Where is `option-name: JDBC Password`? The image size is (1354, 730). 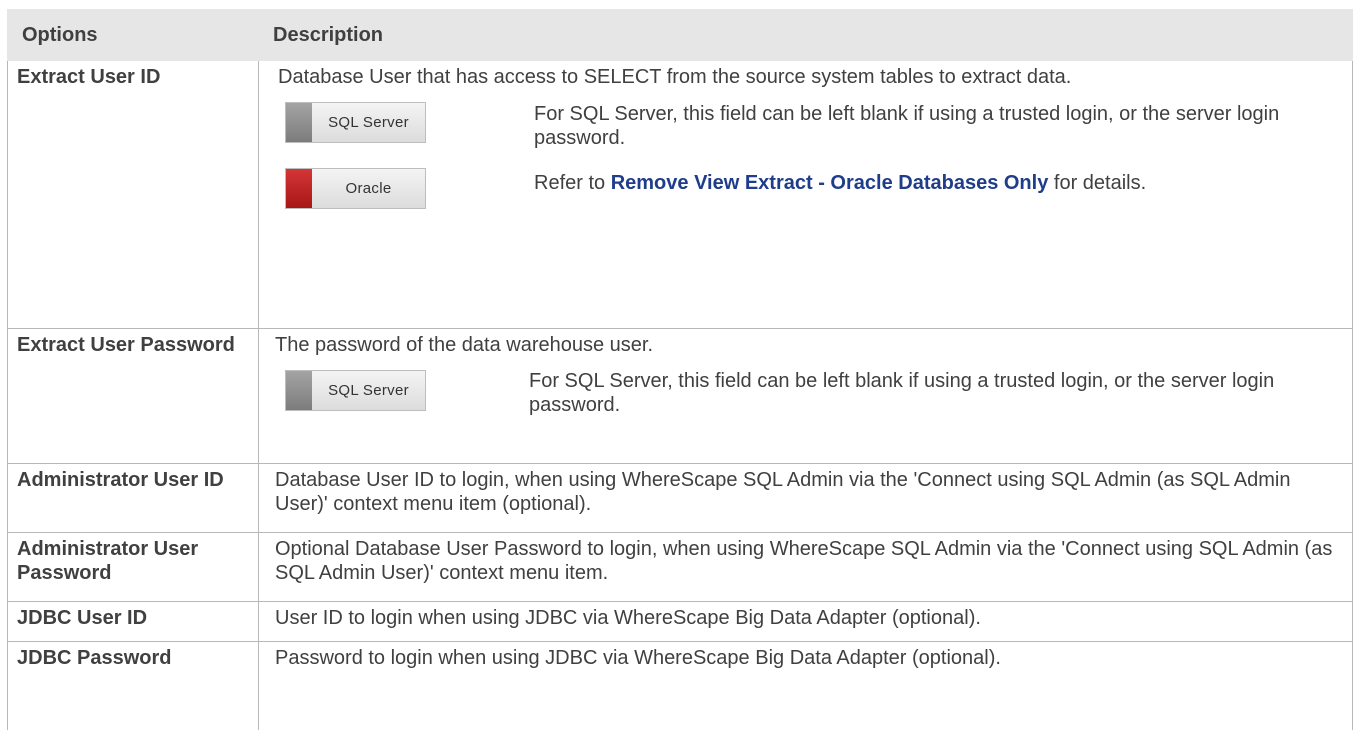
option-name: JDBC Password is located at coordinates (133, 686).